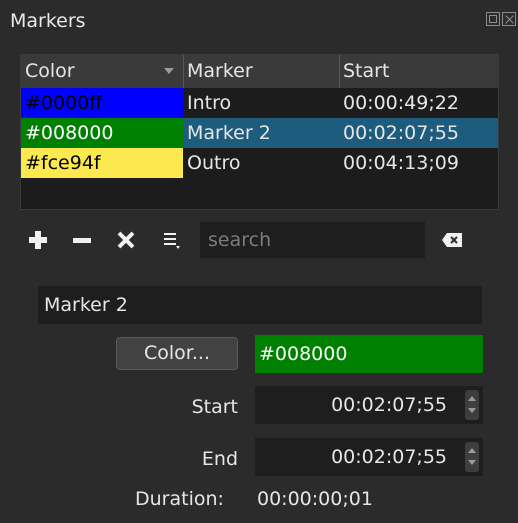  Describe the element at coordinates (312, 240) in the screenshot. I see `search-input` at that location.